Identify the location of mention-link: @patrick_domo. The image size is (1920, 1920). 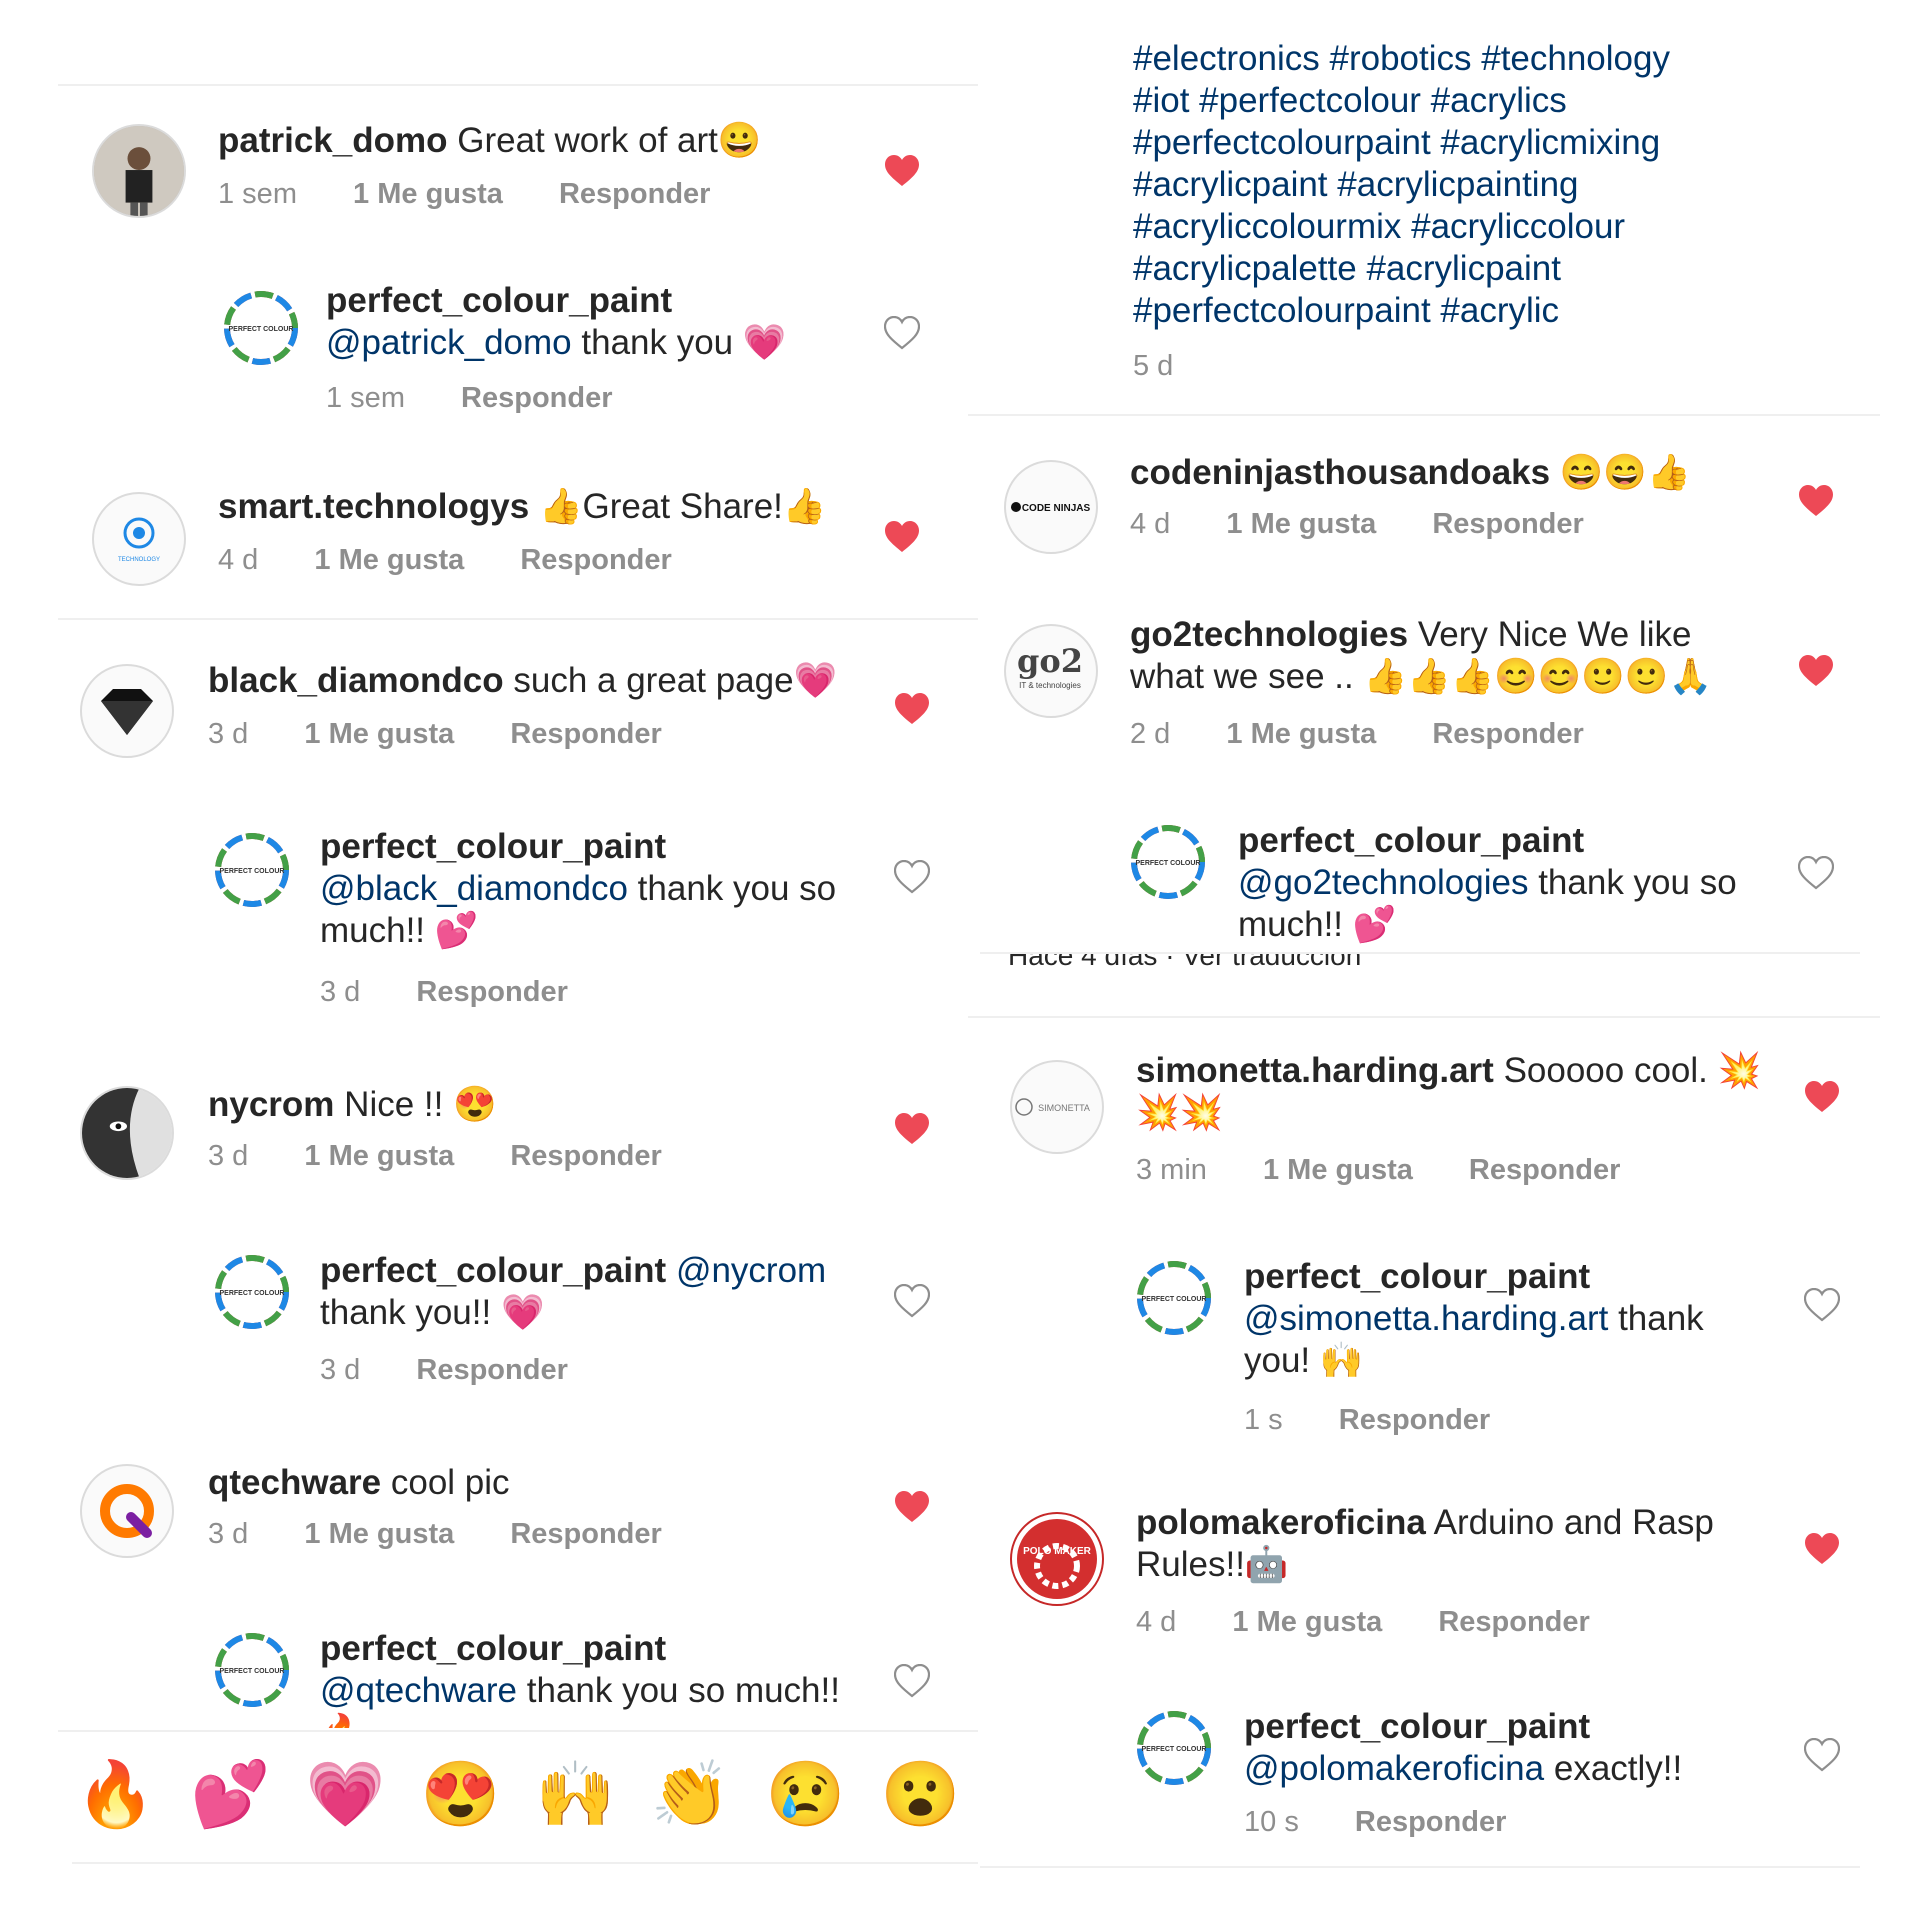
(449, 342).